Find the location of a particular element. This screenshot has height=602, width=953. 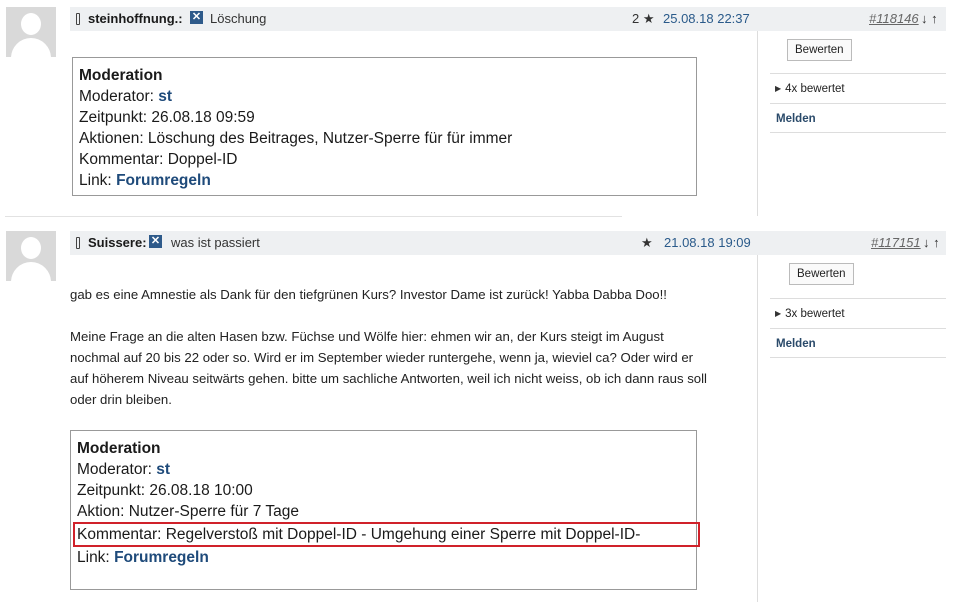

rated-count: 4x bewertet is located at coordinates (815, 89).